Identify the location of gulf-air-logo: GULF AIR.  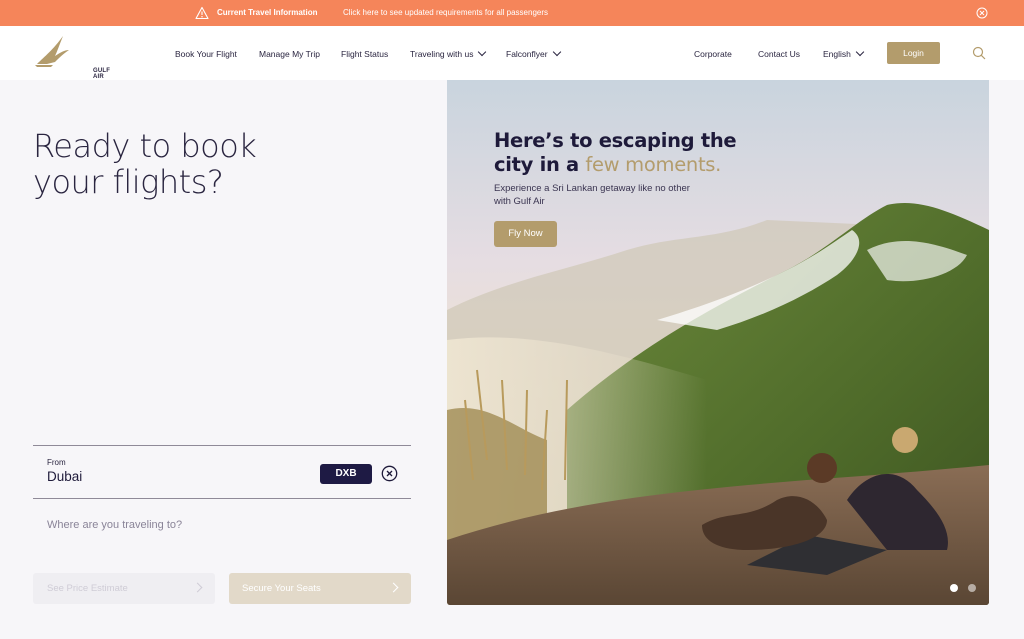
(71, 57).